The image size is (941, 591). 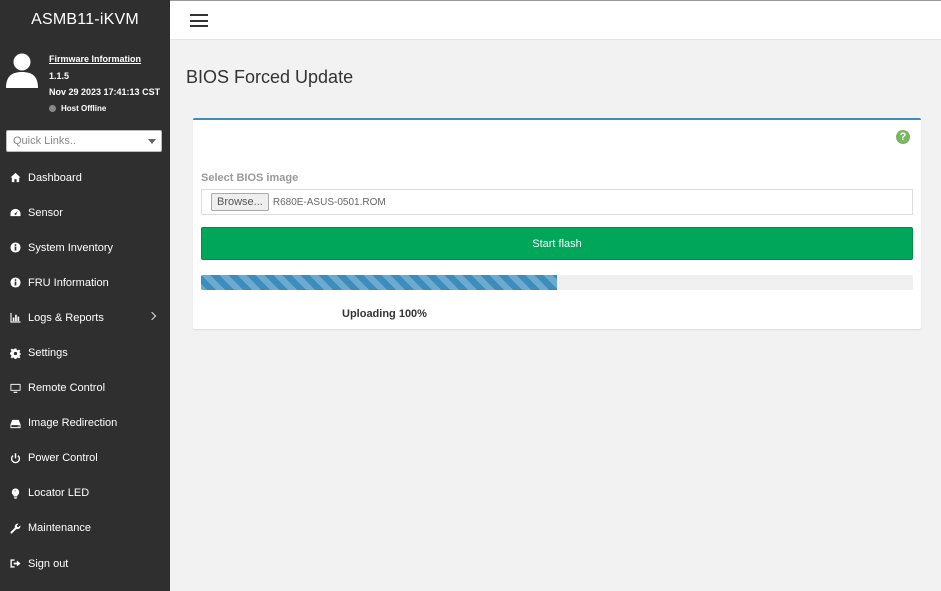 I want to click on sidebar-item-power-control: Power Control, so click(x=85, y=458).